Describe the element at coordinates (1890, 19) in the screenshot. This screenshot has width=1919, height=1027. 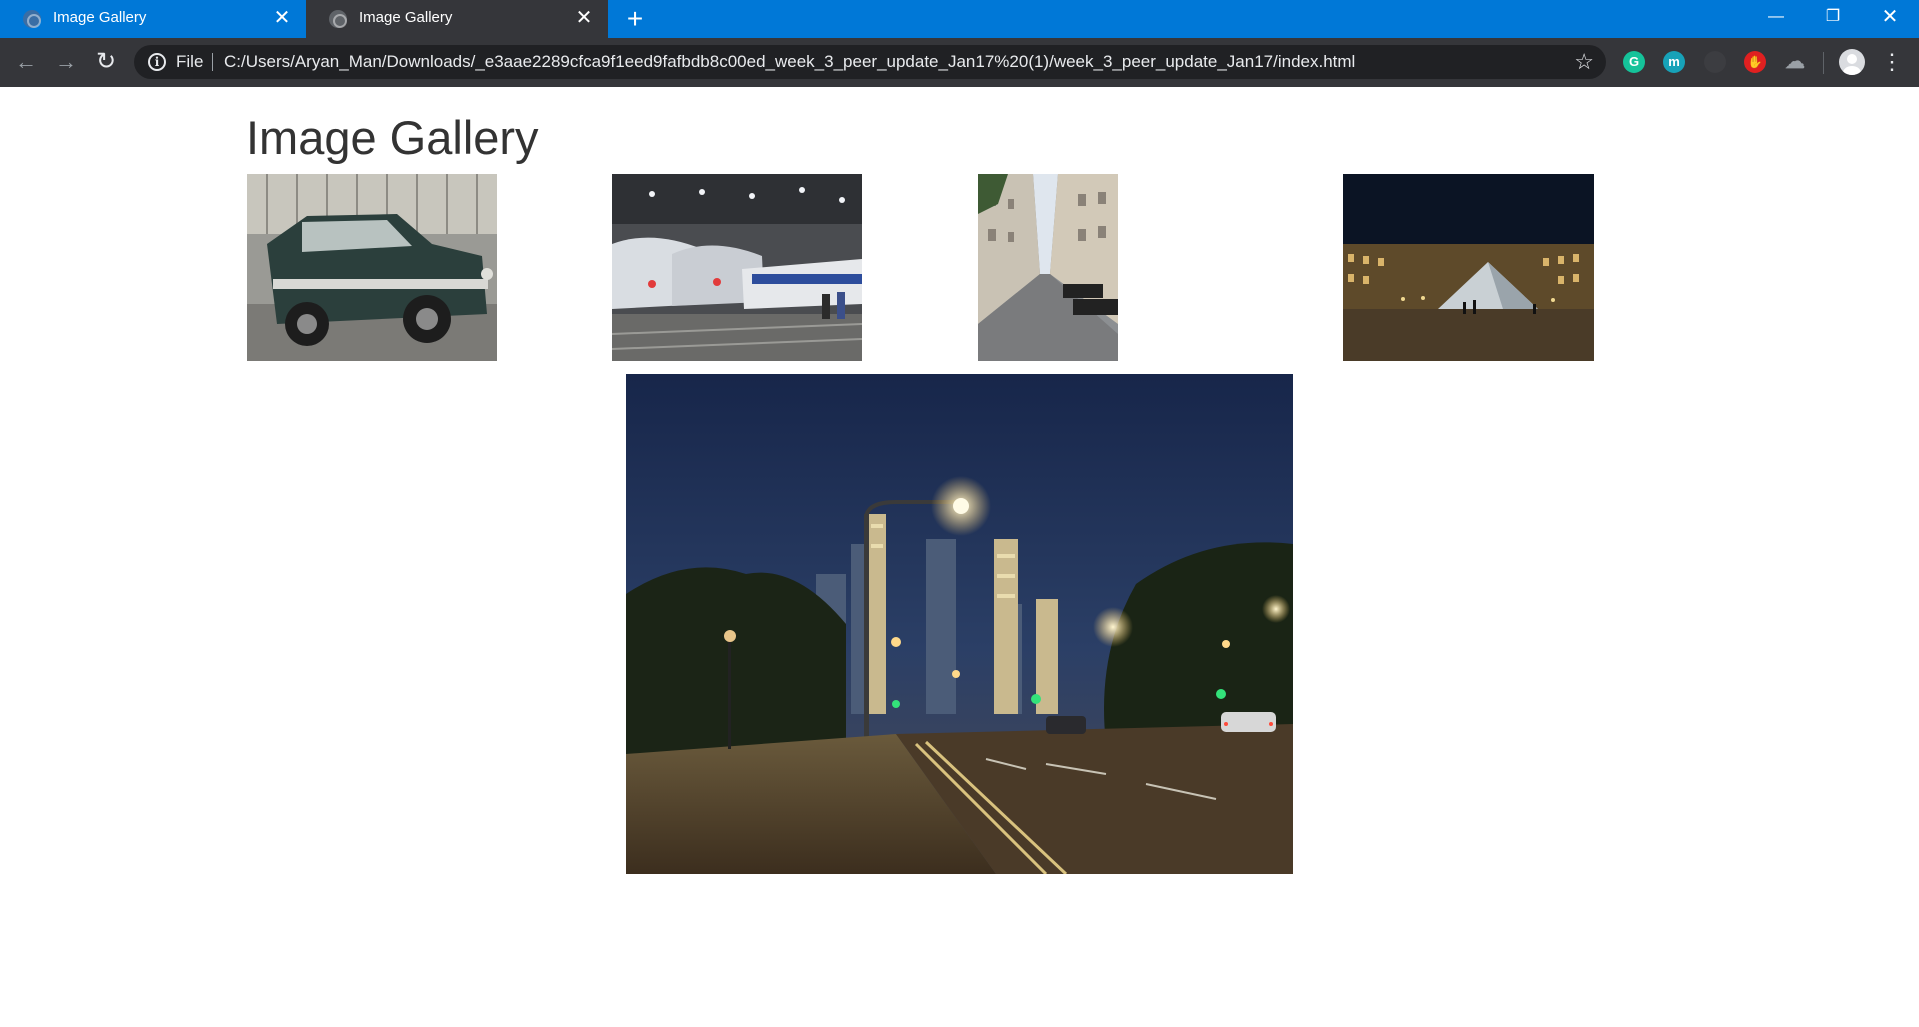
I see `close-window-button: ✕` at that location.